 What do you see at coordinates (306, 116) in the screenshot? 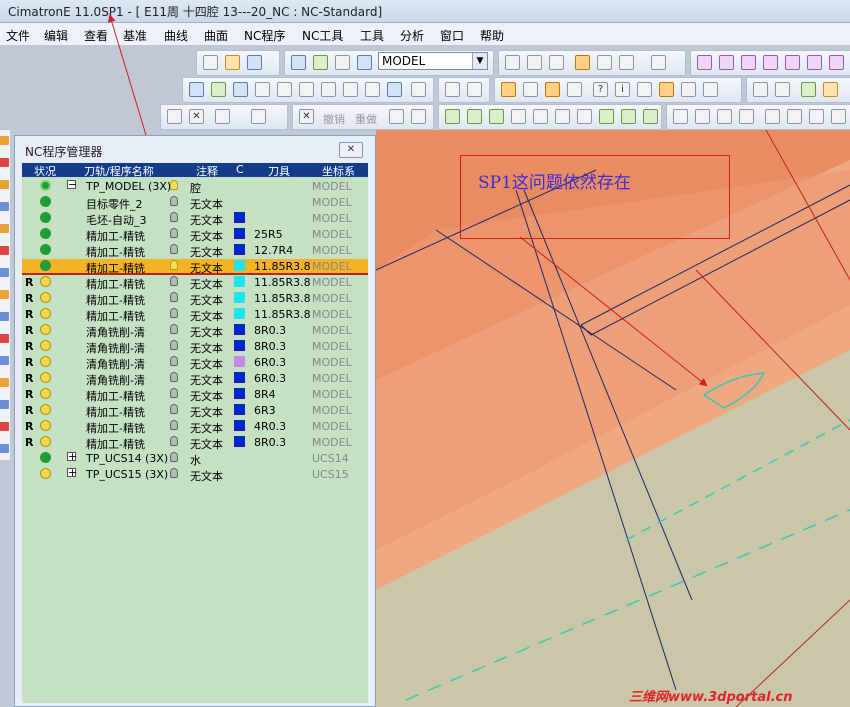
I see `delete-icon: ✕` at bounding box center [306, 116].